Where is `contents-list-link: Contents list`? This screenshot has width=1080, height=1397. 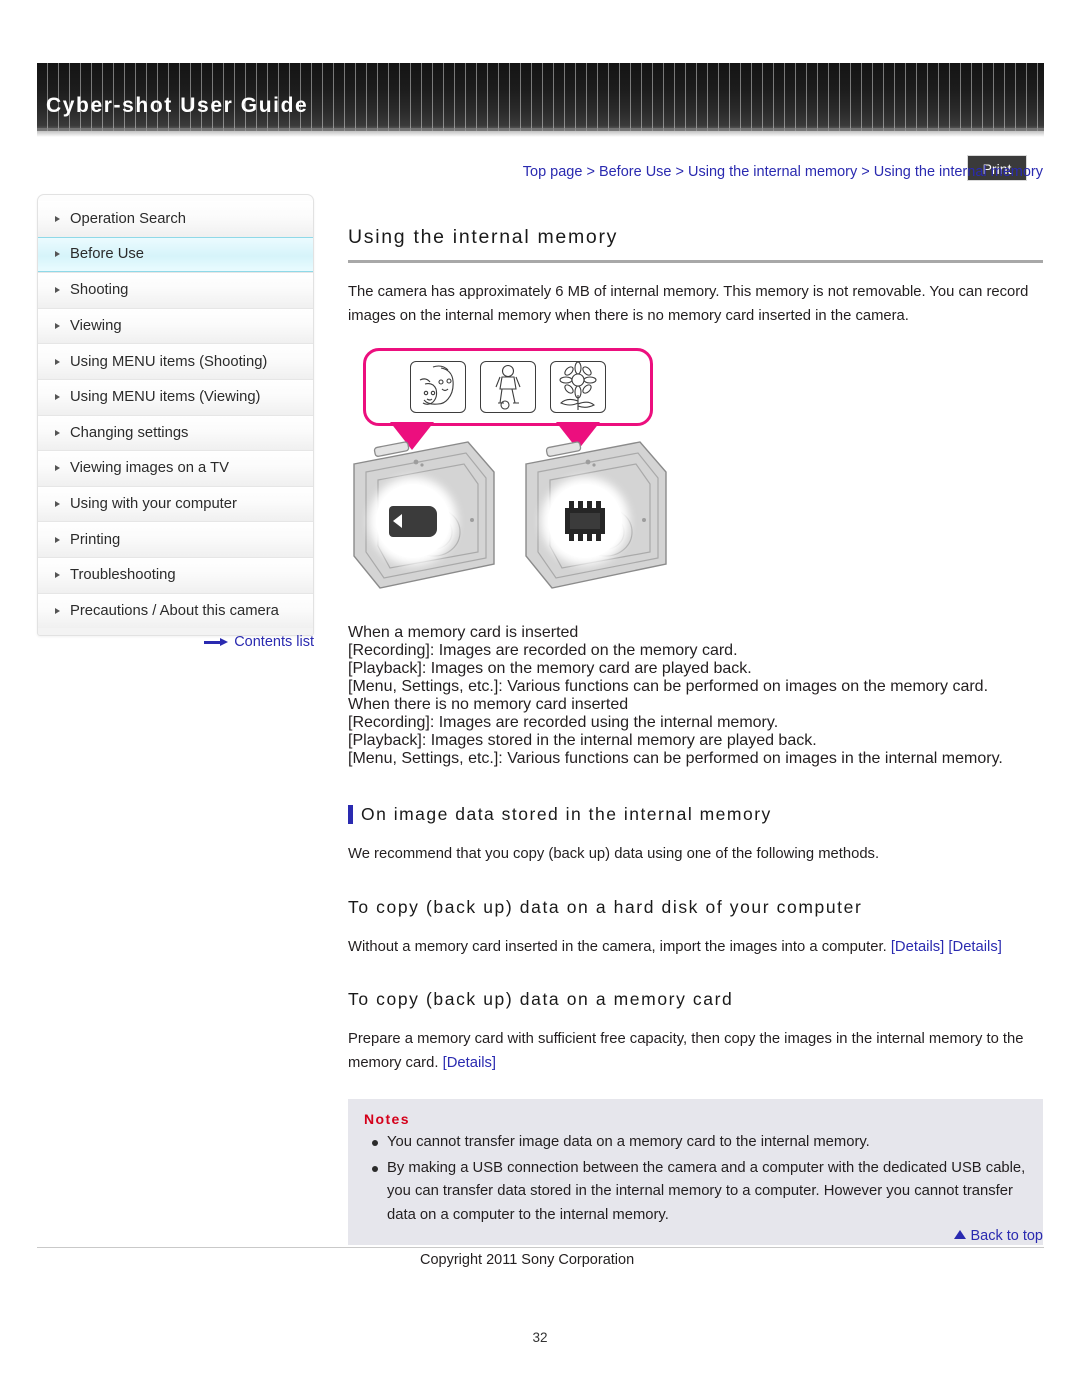
contents-list-link: Contents list is located at coordinates (175, 642).